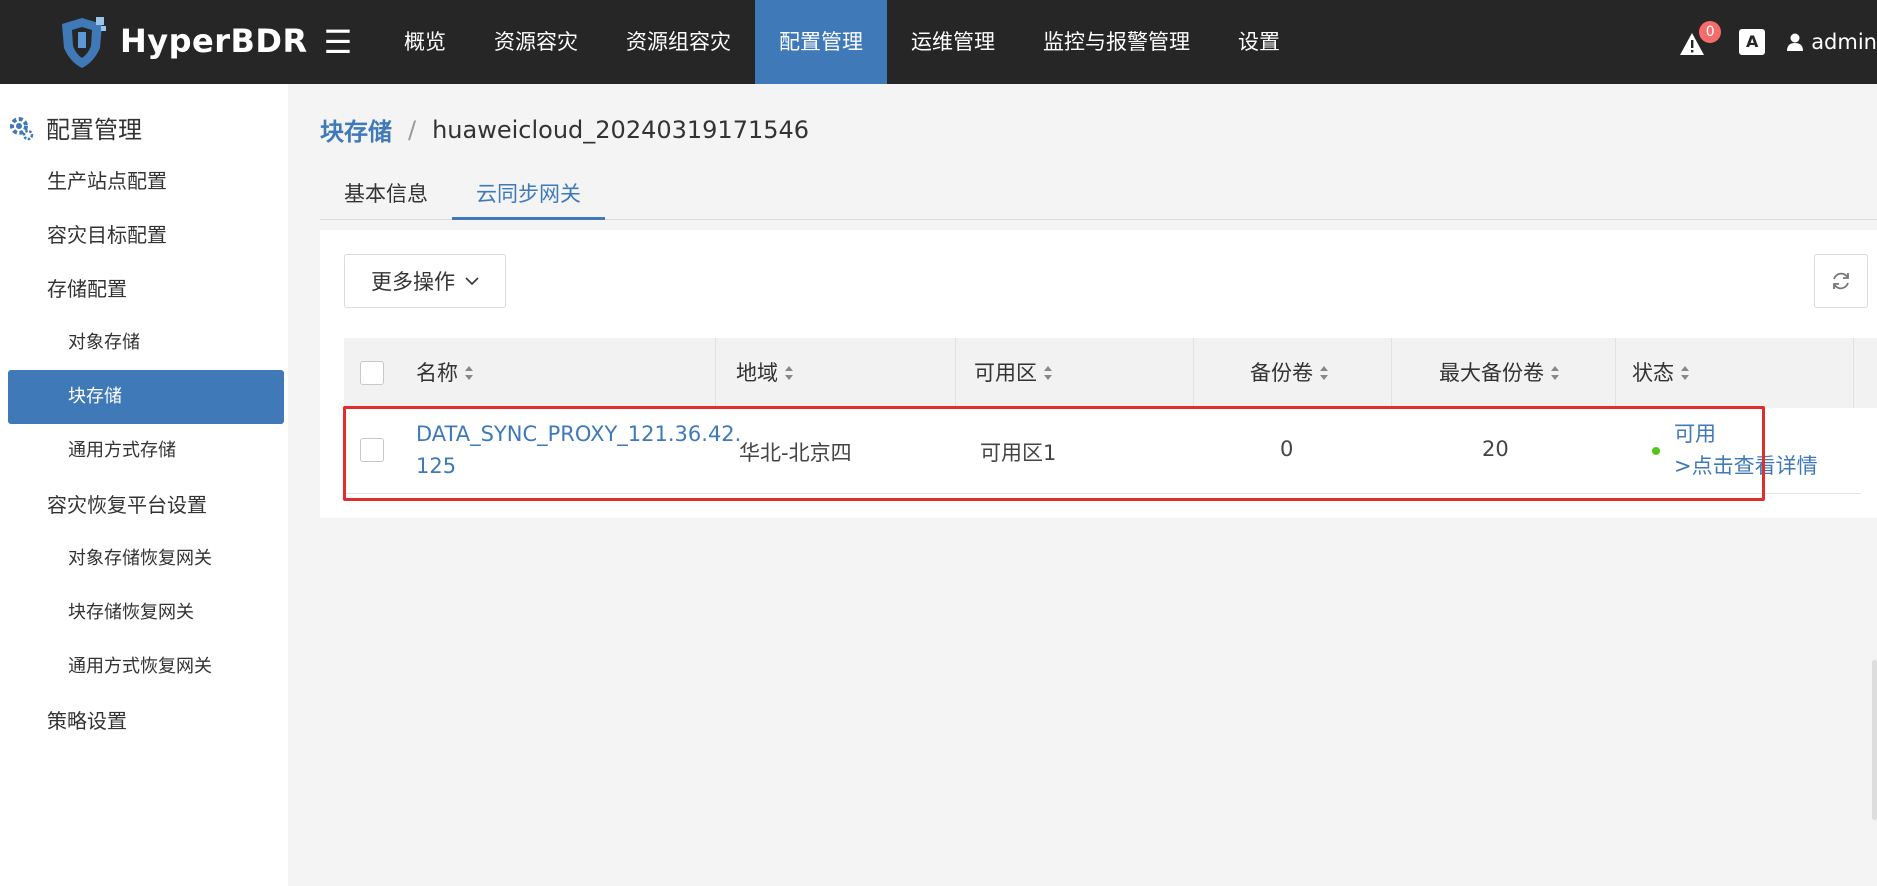  Describe the element at coordinates (386, 196) in the screenshot. I see `tab-basic-info: 基本信息` at that location.